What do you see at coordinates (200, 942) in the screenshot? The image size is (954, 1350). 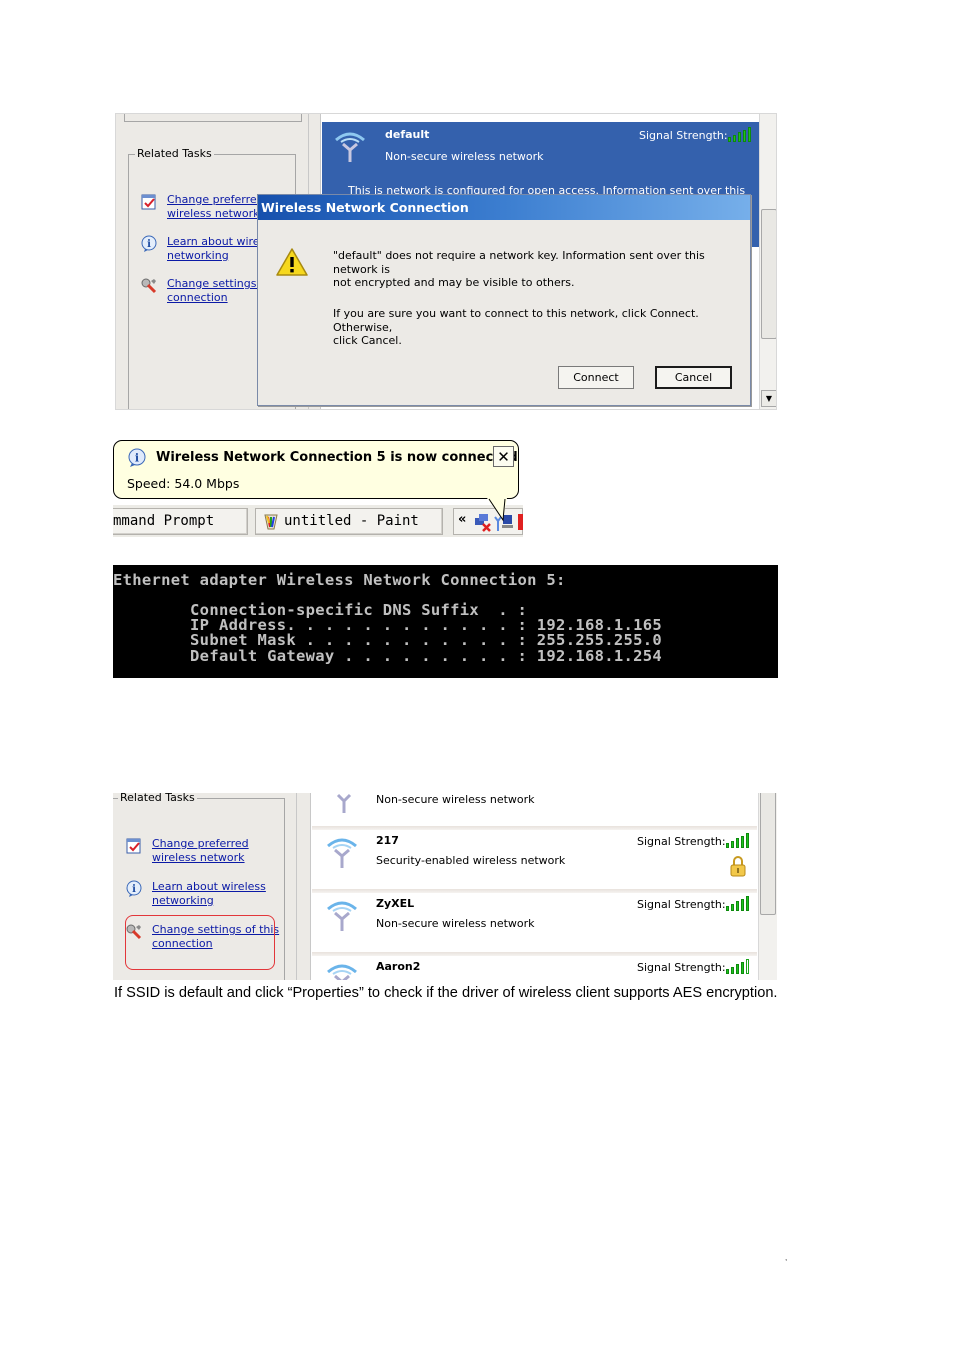 I see `highlight-annotation` at bounding box center [200, 942].